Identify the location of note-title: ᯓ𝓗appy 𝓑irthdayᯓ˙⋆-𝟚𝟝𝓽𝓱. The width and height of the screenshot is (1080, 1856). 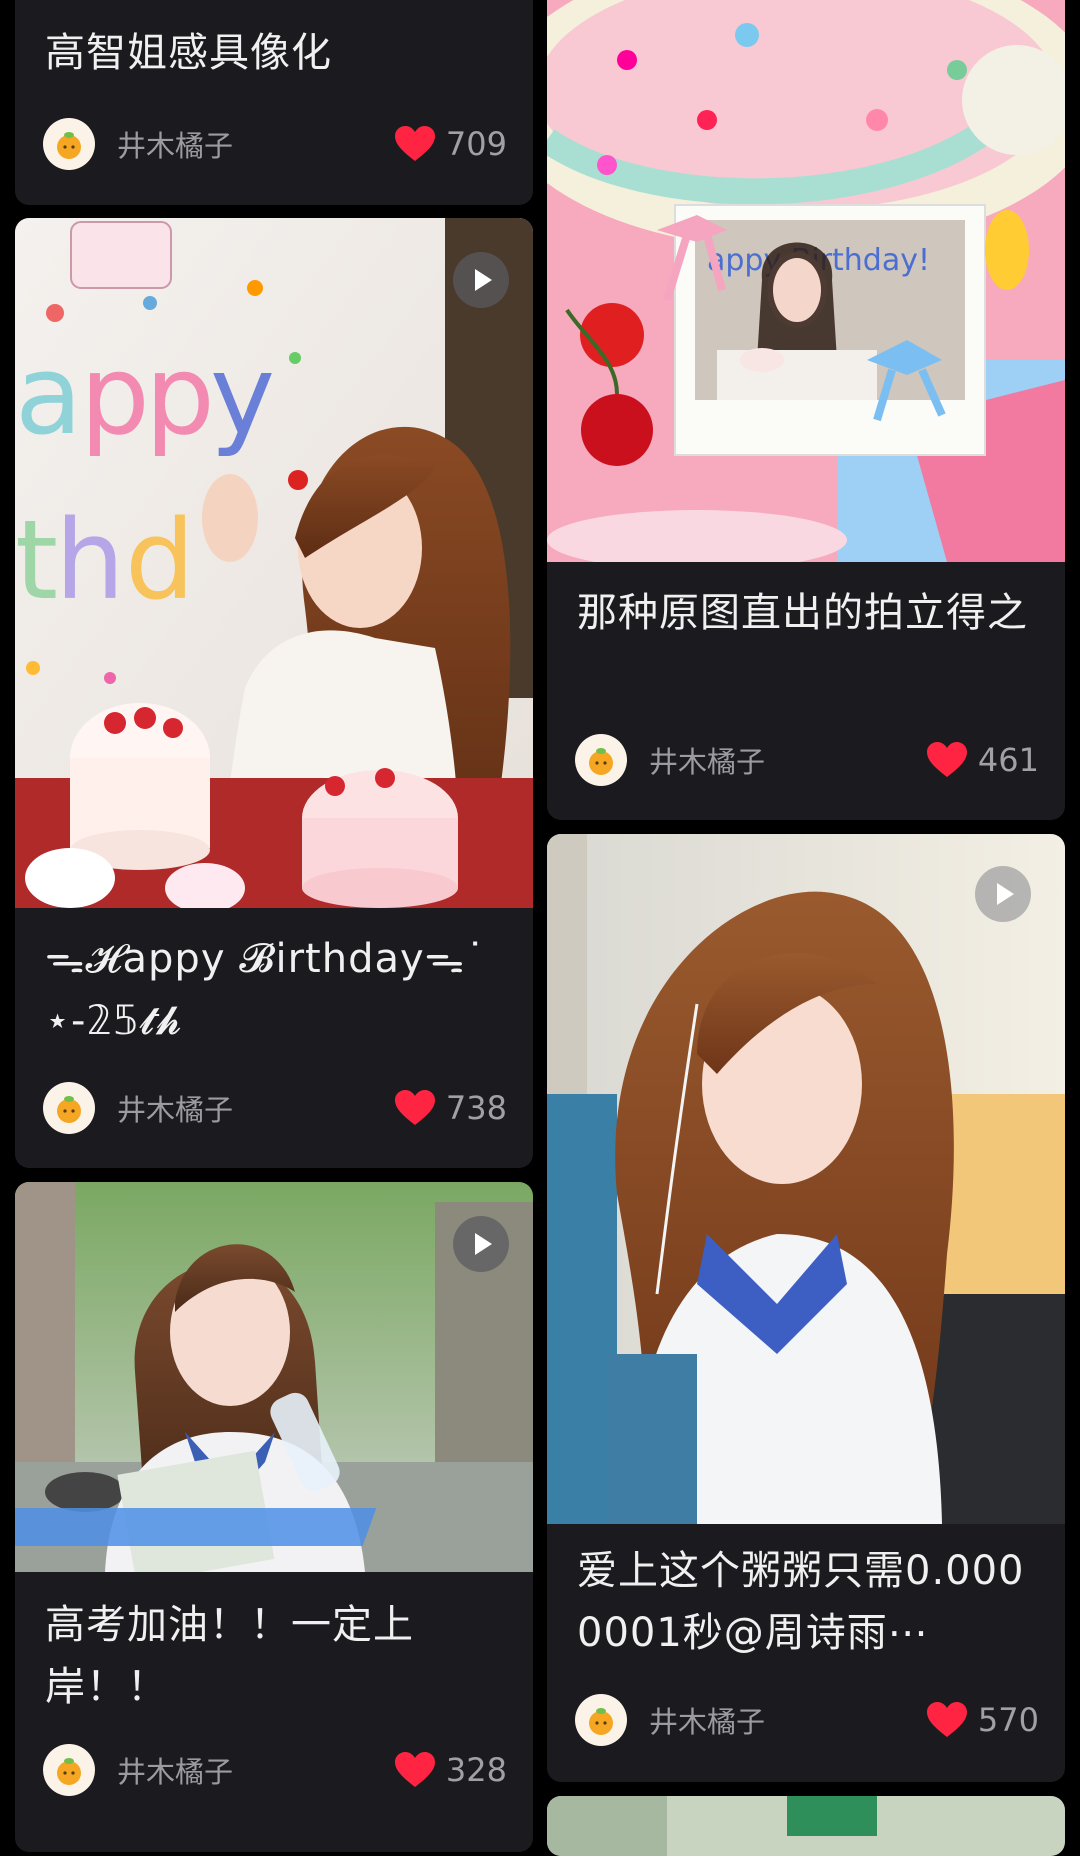
(266, 990).